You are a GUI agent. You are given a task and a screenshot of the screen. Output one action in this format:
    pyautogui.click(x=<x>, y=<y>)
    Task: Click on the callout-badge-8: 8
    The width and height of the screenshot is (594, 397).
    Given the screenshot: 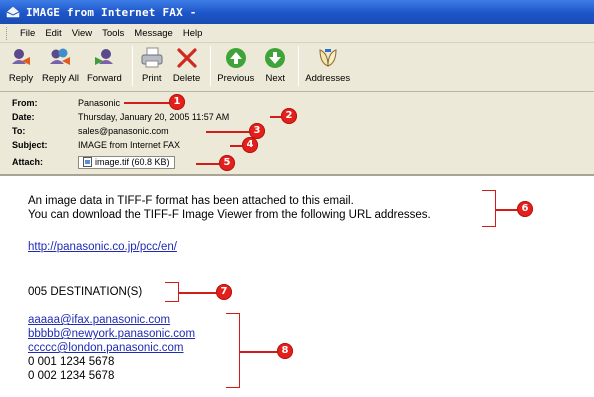 What is the action you would take?
    pyautogui.click(x=285, y=351)
    